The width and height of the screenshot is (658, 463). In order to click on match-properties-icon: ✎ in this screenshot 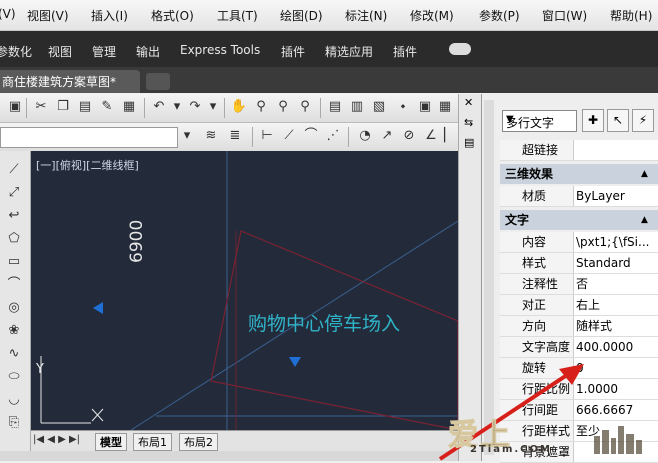, I will do `click(107, 107)`.